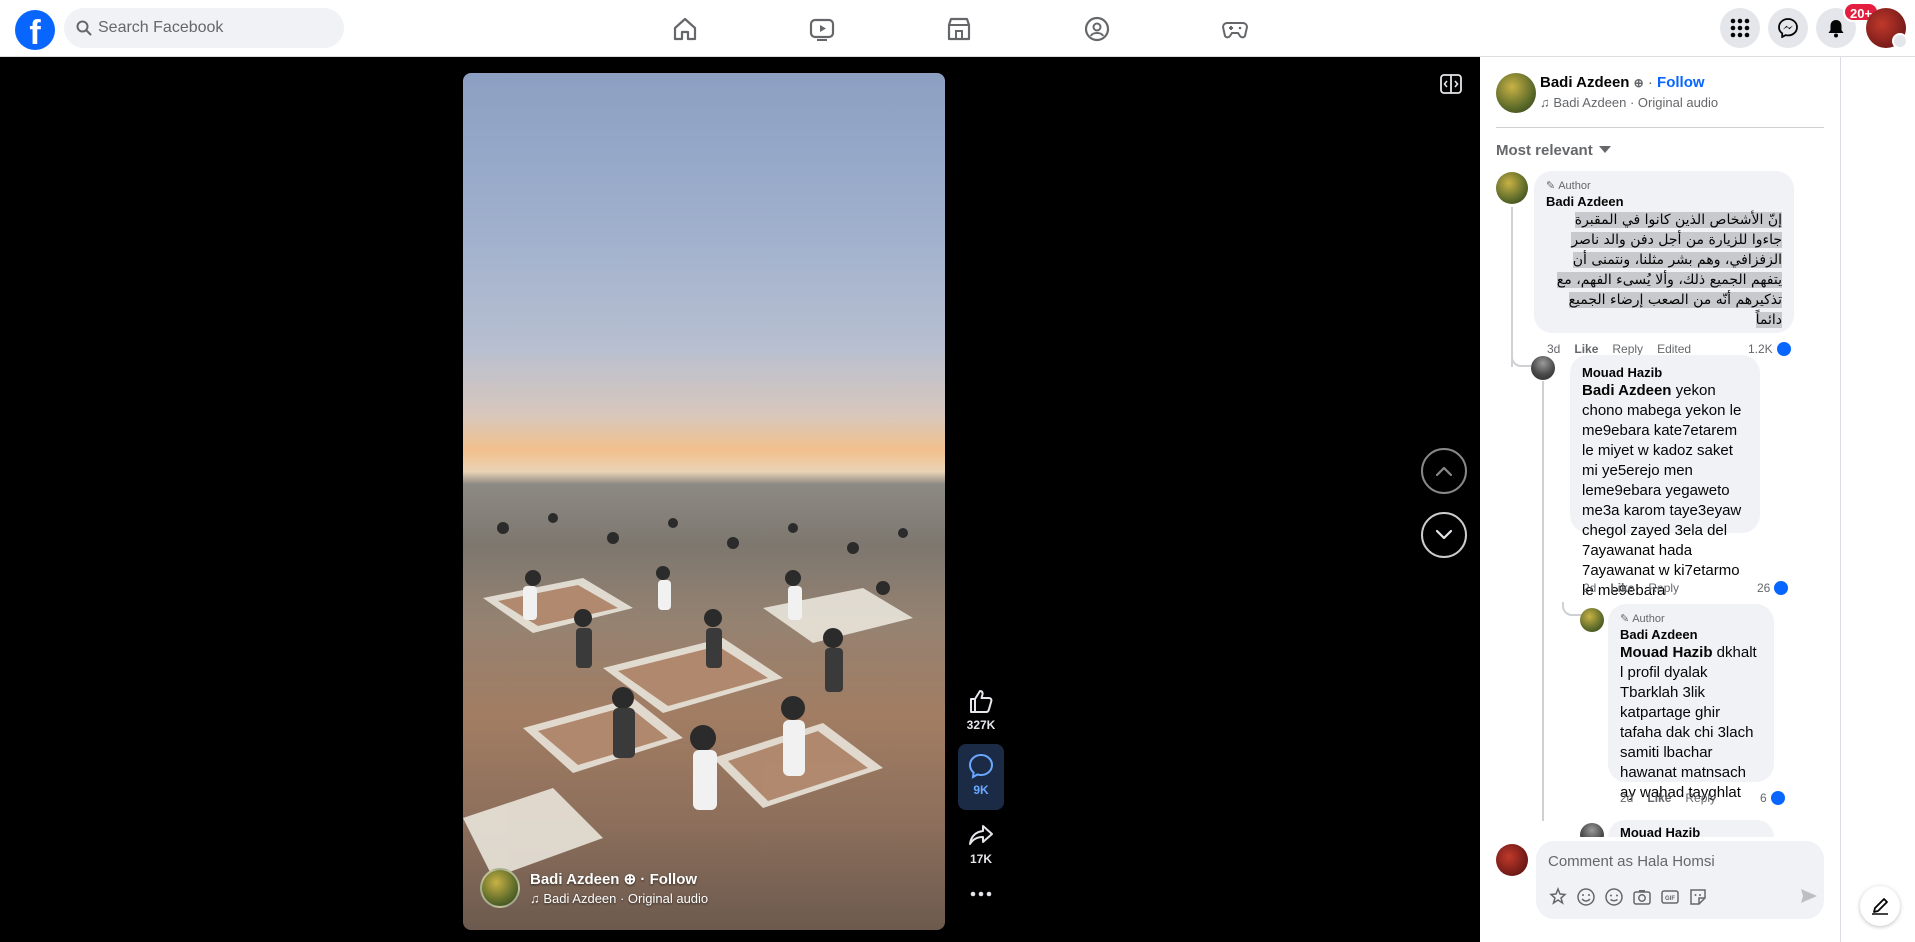 The image size is (1915, 942). What do you see at coordinates (1880, 906) in the screenshot?
I see `new-message-button` at bounding box center [1880, 906].